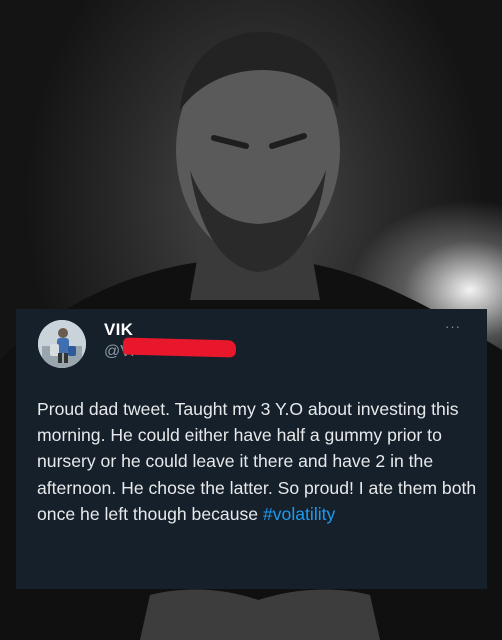 The image size is (502, 640). What do you see at coordinates (299, 514) in the screenshot?
I see `hashtag-link: #volatility` at bounding box center [299, 514].